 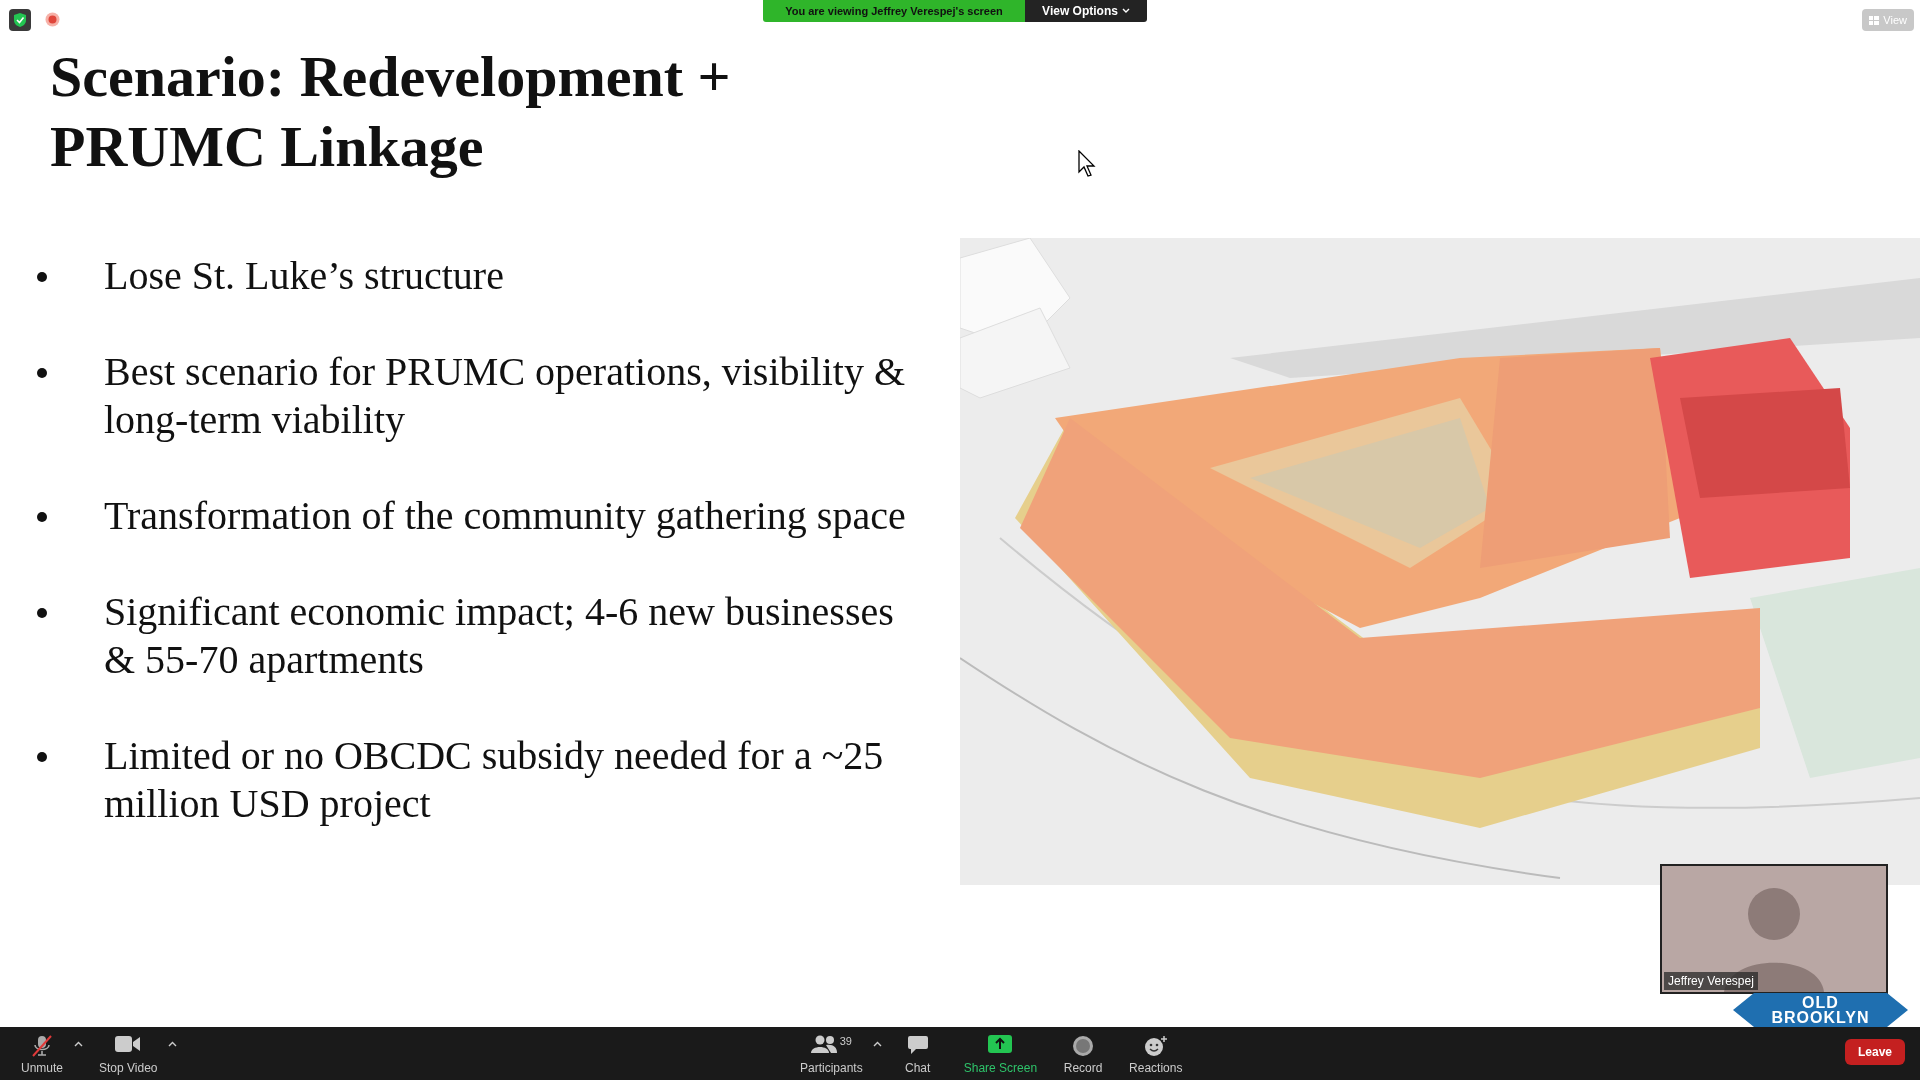 What do you see at coordinates (42, 1053) in the screenshot?
I see `mic-button: Unmute` at bounding box center [42, 1053].